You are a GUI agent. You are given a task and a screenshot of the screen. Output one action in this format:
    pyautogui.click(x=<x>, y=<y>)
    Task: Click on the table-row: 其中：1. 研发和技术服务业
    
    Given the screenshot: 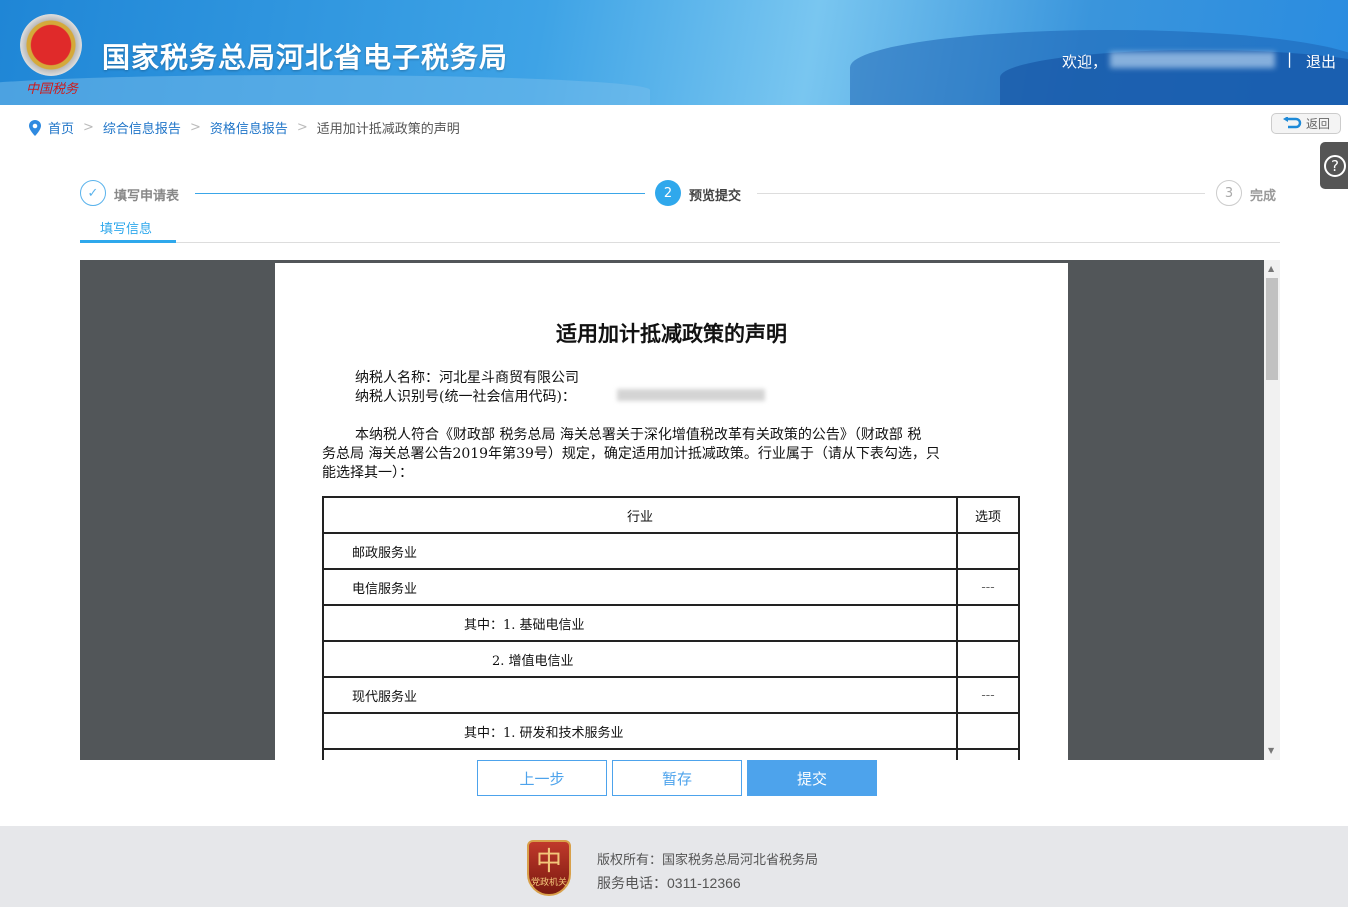 What is the action you would take?
    pyautogui.click(x=671, y=731)
    